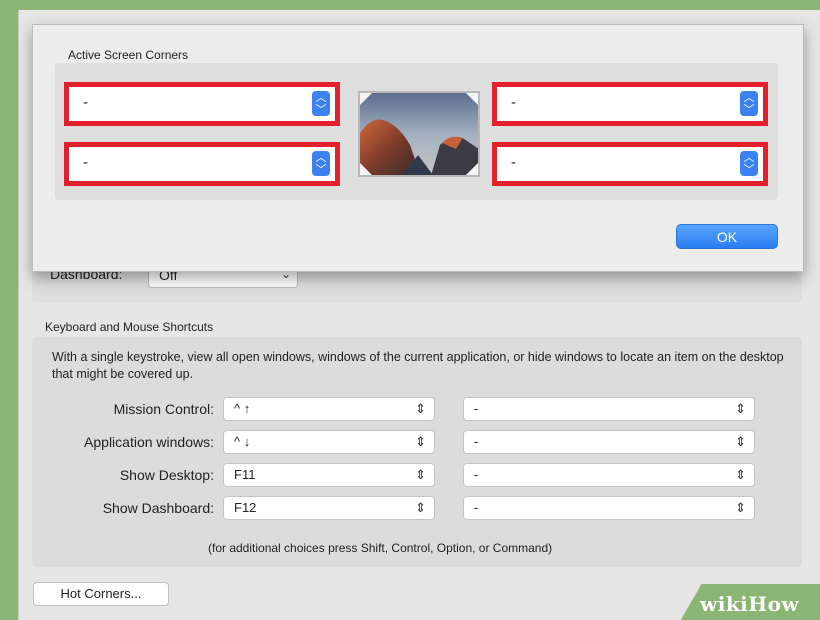  Describe the element at coordinates (158, 508) in the screenshot. I see `show-dashboard-label: Show Dashboard:` at that location.